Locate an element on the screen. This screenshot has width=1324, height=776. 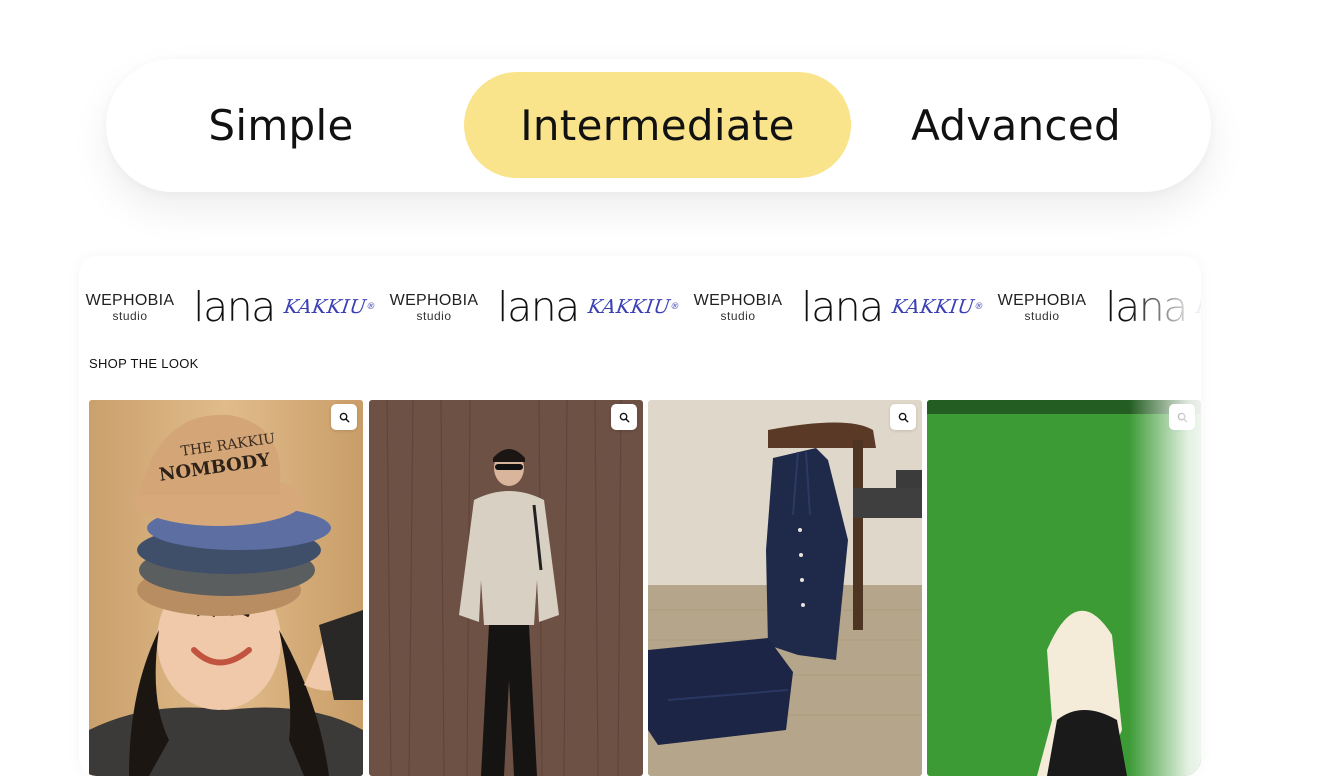
tab-simple: Simple is located at coordinates (281, 125).